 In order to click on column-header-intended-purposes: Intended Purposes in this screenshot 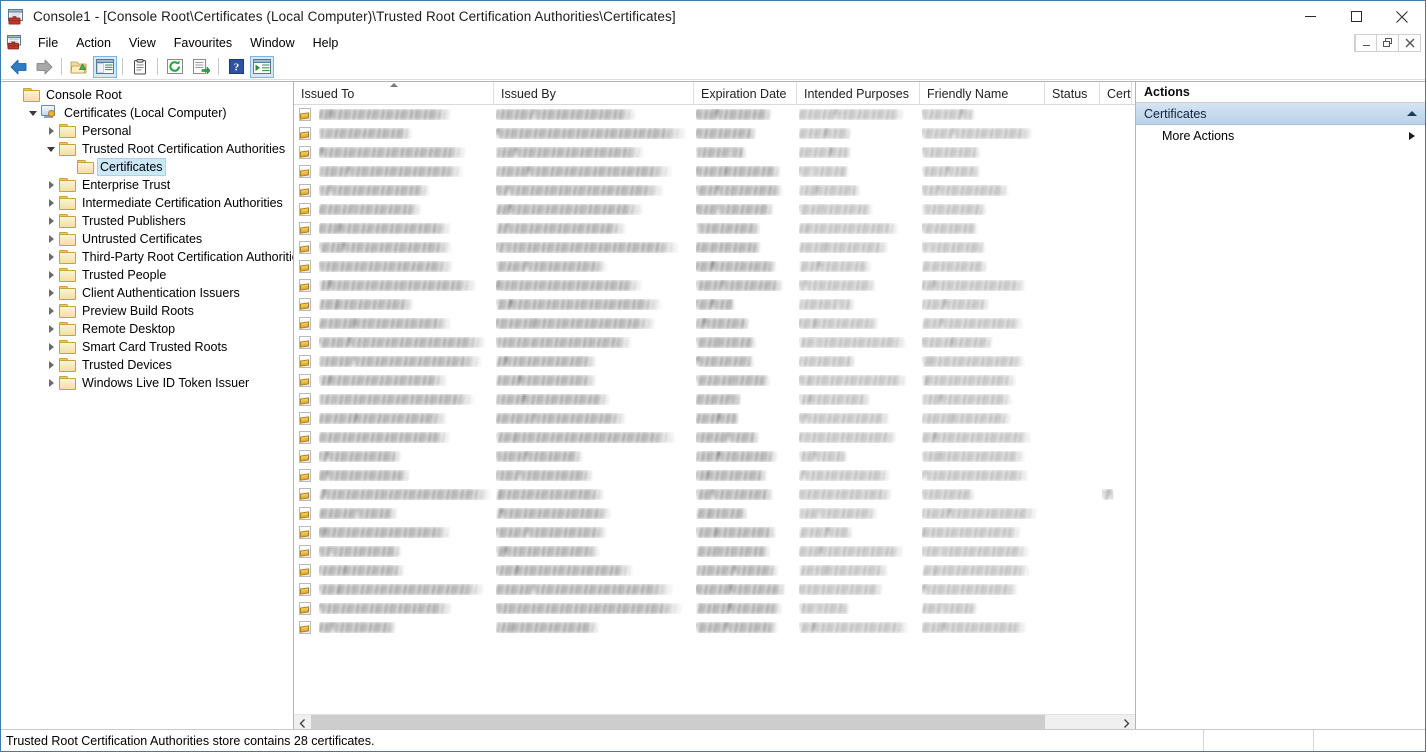, I will do `click(858, 93)`.